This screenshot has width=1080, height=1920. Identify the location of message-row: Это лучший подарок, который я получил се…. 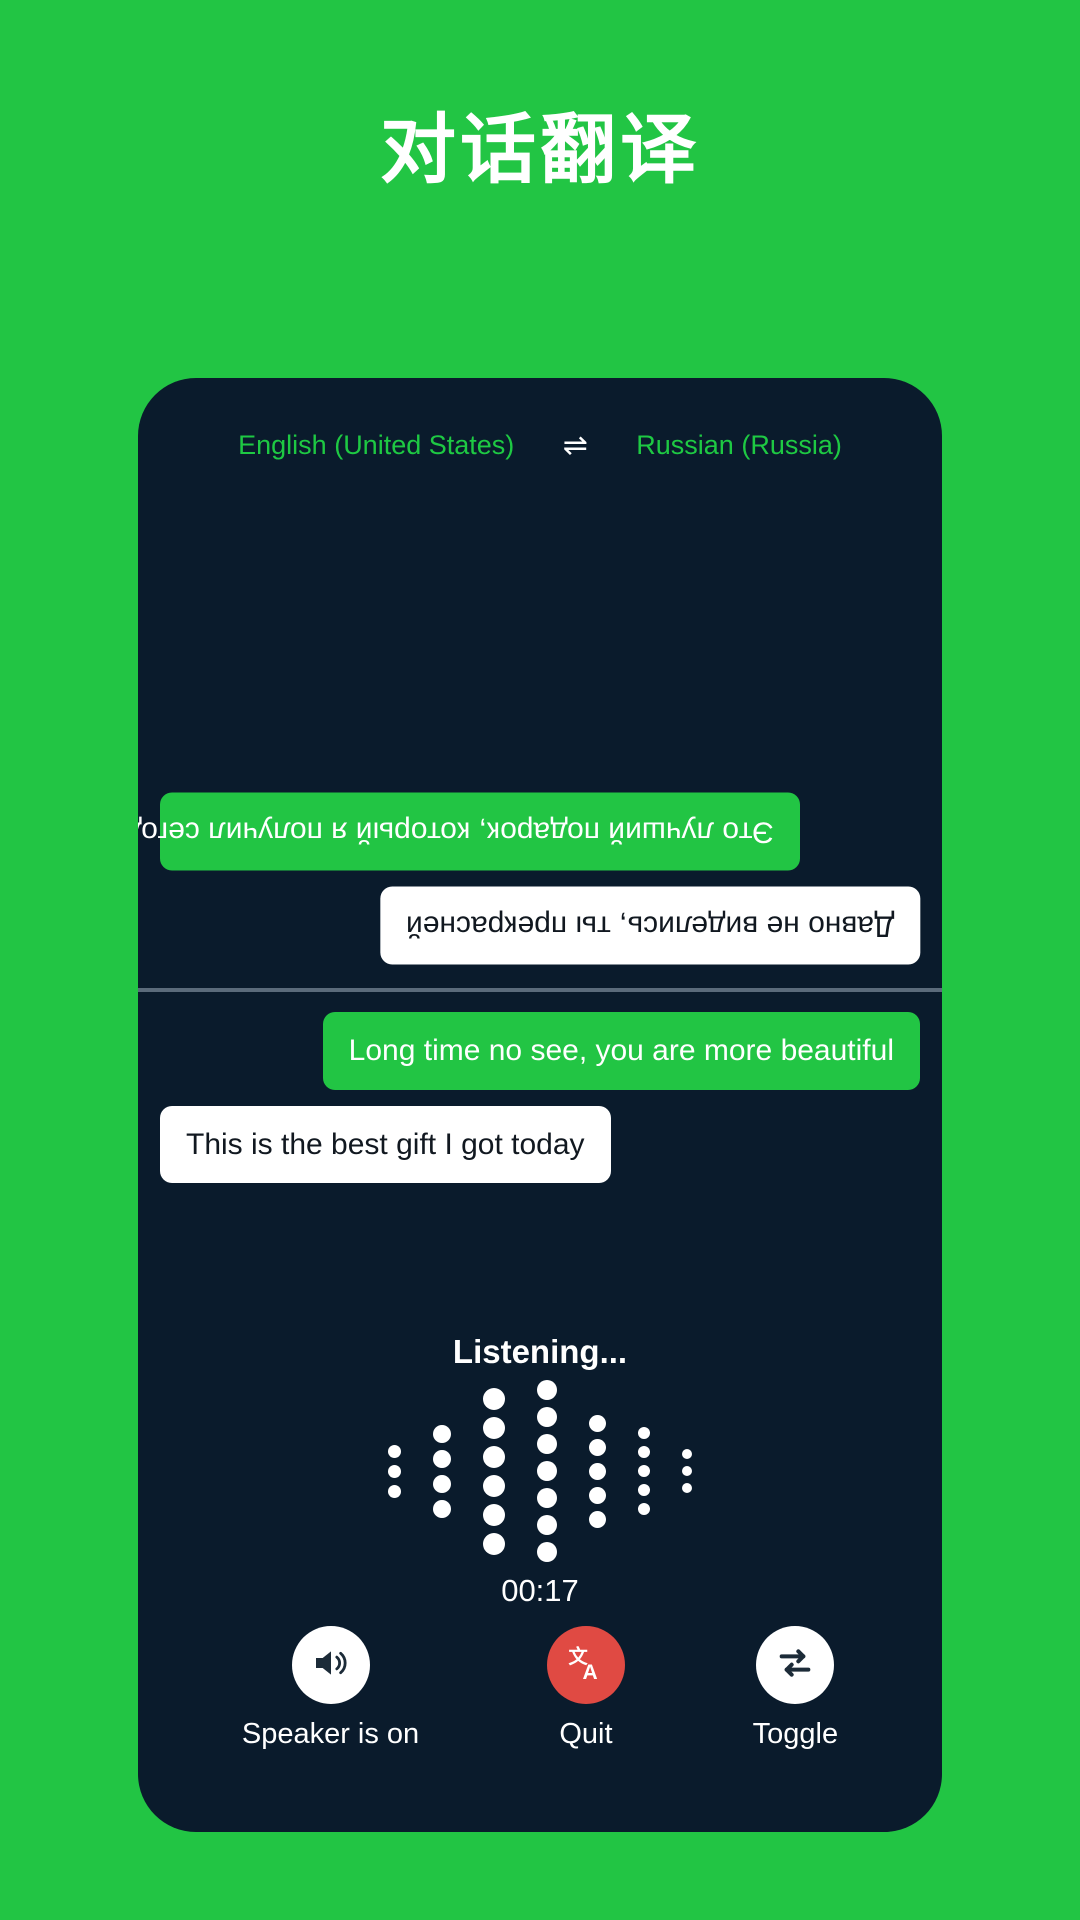
(529, 832).